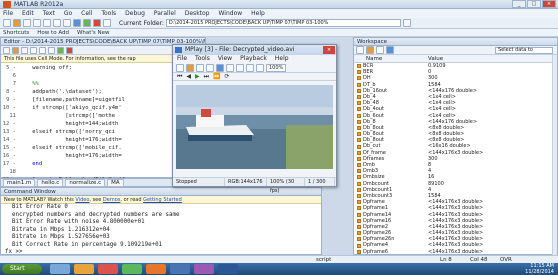 This screenshot has height=275, width=558. I want to click on run-icon, so click(60, 50).